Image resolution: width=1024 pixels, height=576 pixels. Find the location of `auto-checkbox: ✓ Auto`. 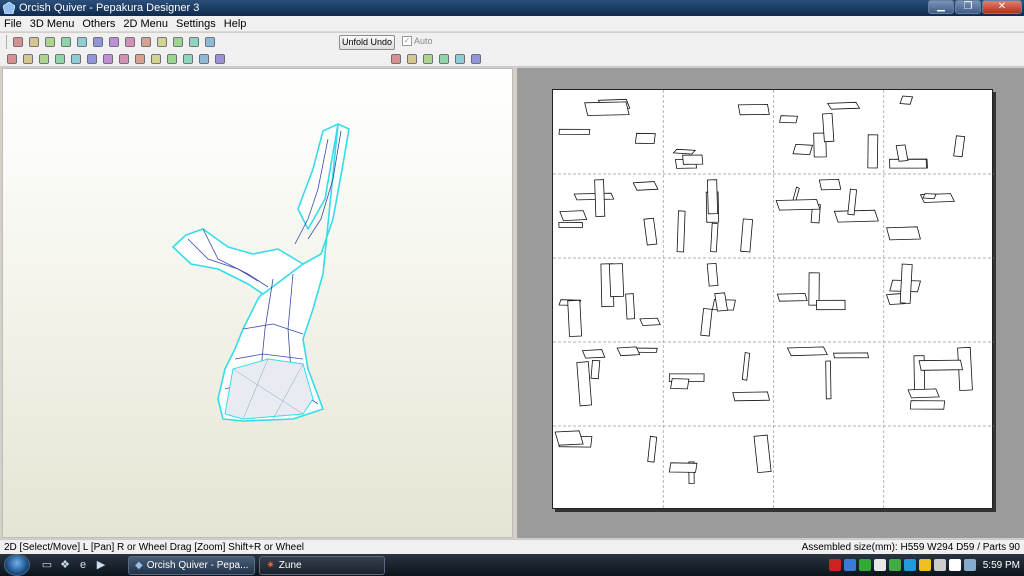

auto-checkbox: ✓ Auto is located at coordinates (417, 41).